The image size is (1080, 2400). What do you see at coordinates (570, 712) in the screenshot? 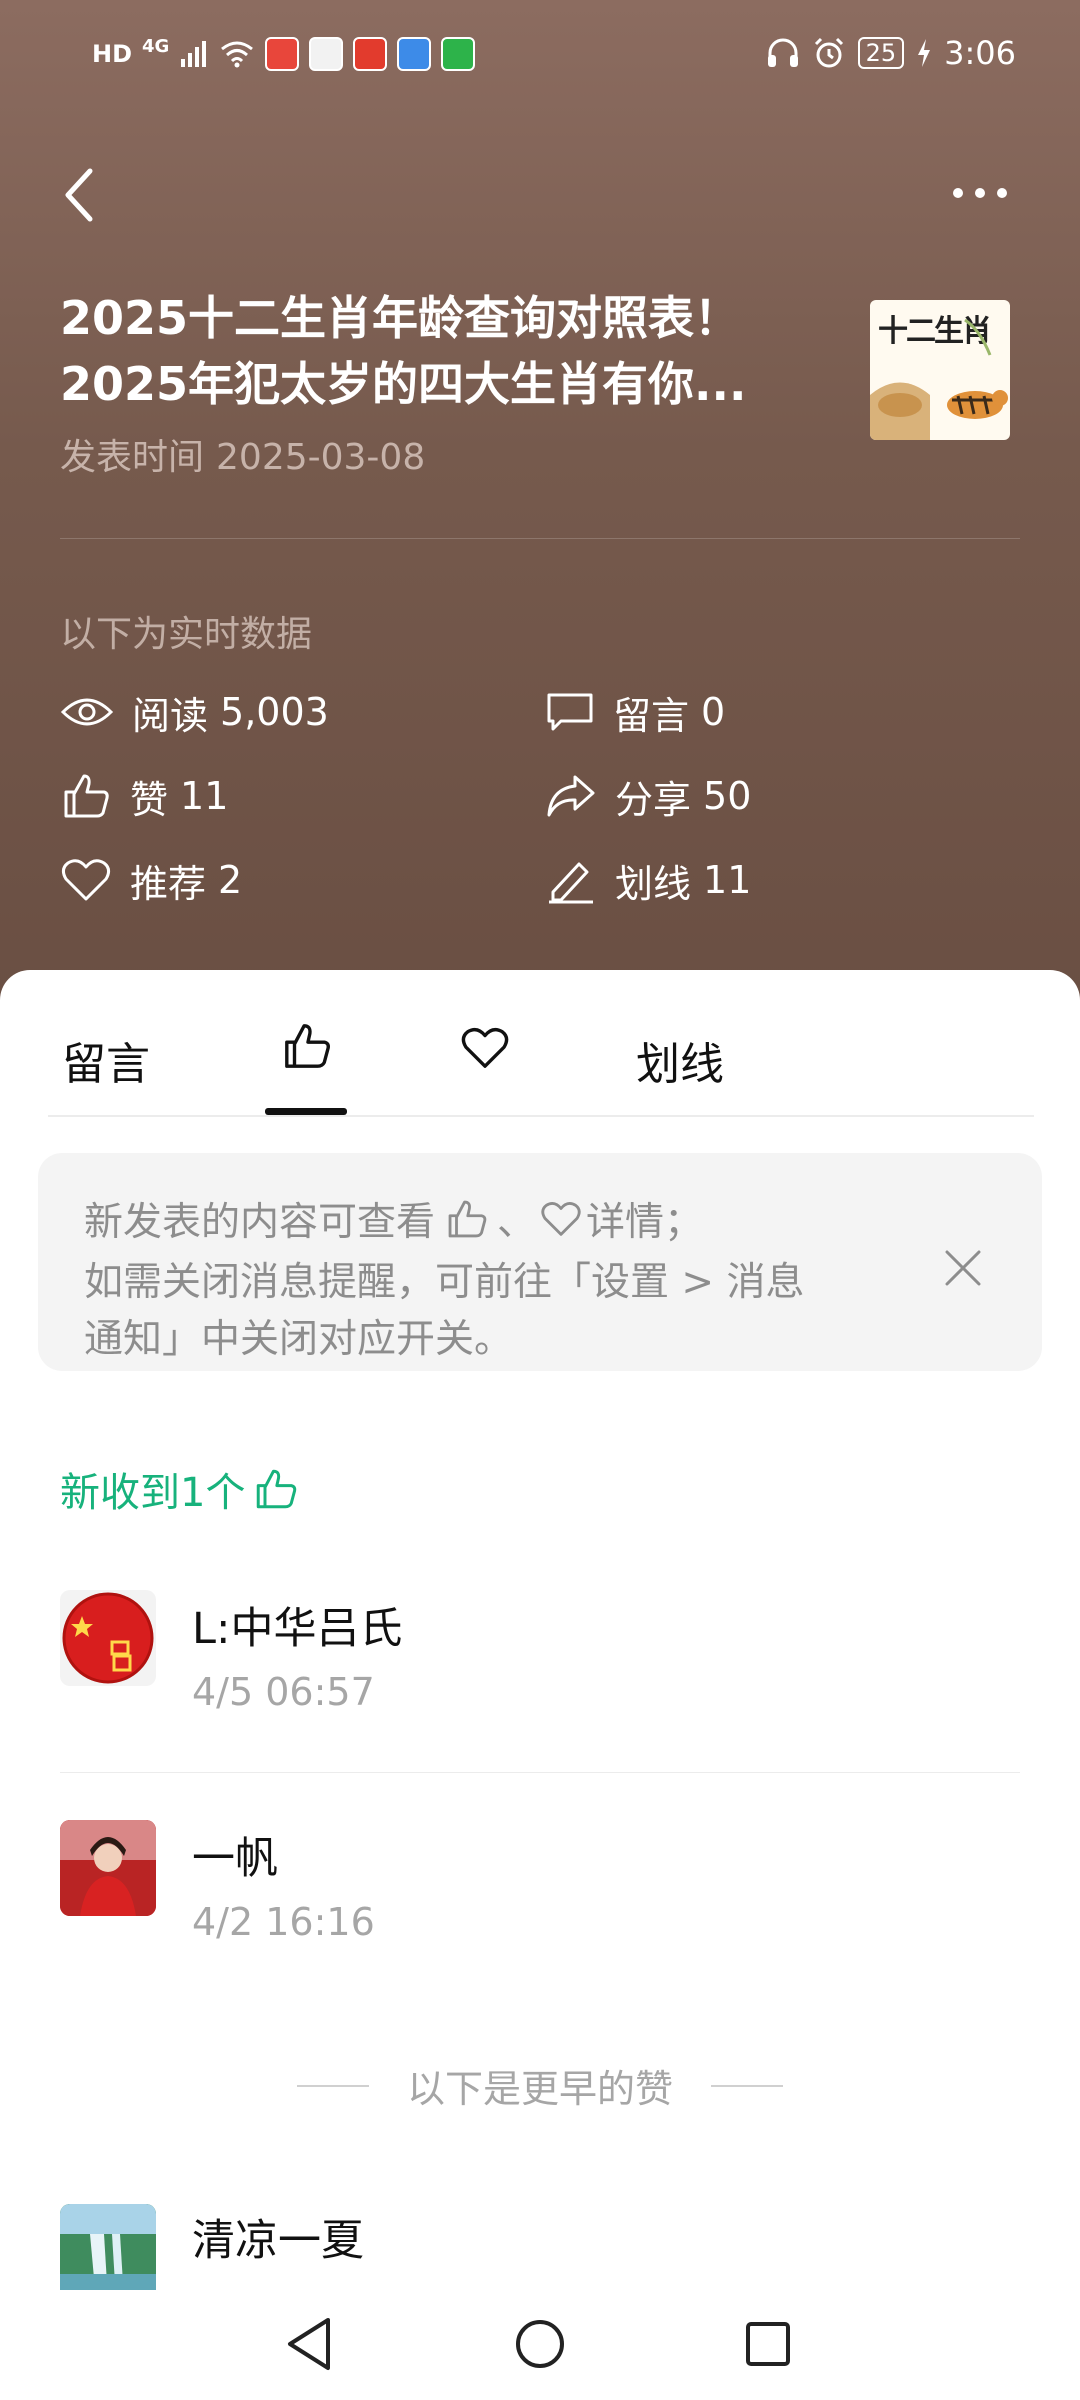
I see `comment-icon` at bounding box center [570, 712].